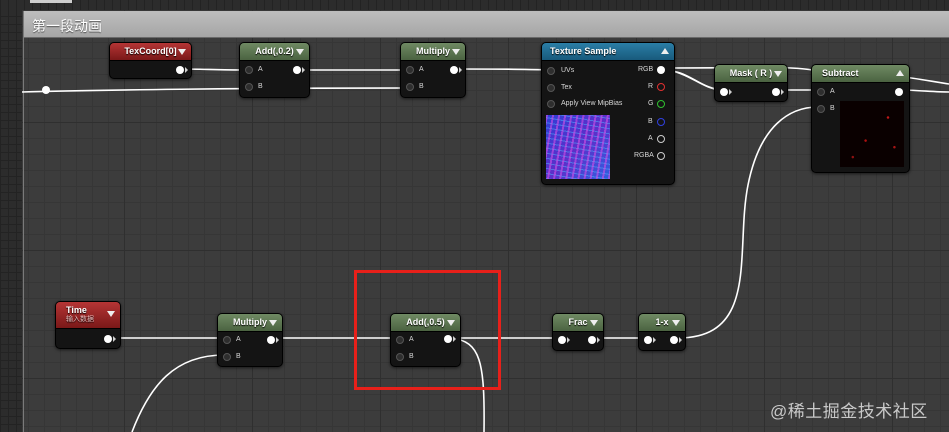  What do you see at coordinates (860, 74) in the screenshot?
I see `subtract-node-header: Subtract` at bounding box center [860, 74].